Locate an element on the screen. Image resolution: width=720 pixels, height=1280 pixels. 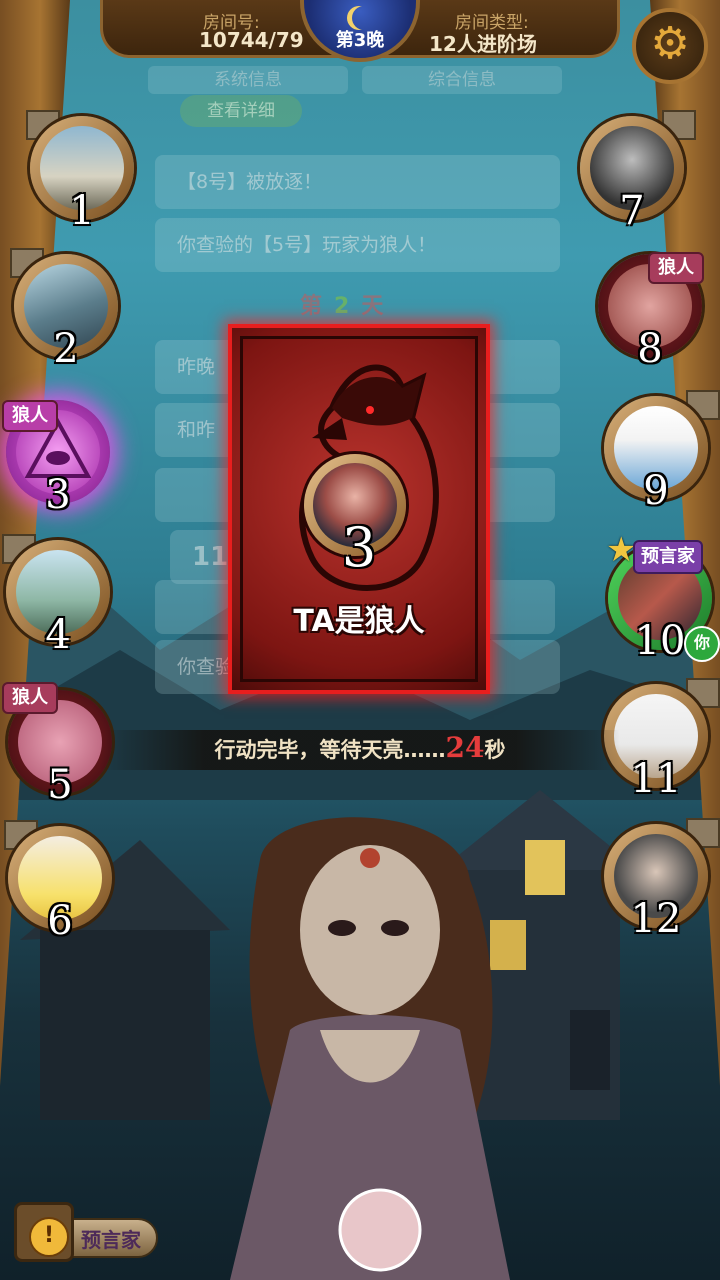
role-card-badge: ! is located at coordinates (44, 1232).